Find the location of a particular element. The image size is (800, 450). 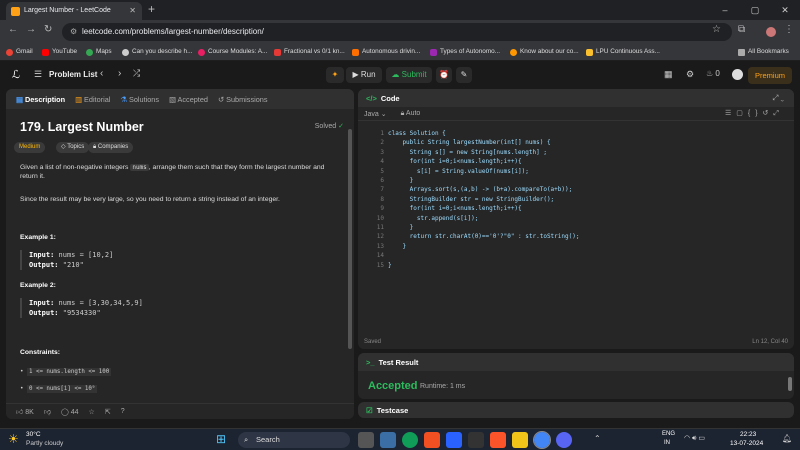

autocomplete-mode: 🔒︎ Auto is located at coordinates (411, 114).